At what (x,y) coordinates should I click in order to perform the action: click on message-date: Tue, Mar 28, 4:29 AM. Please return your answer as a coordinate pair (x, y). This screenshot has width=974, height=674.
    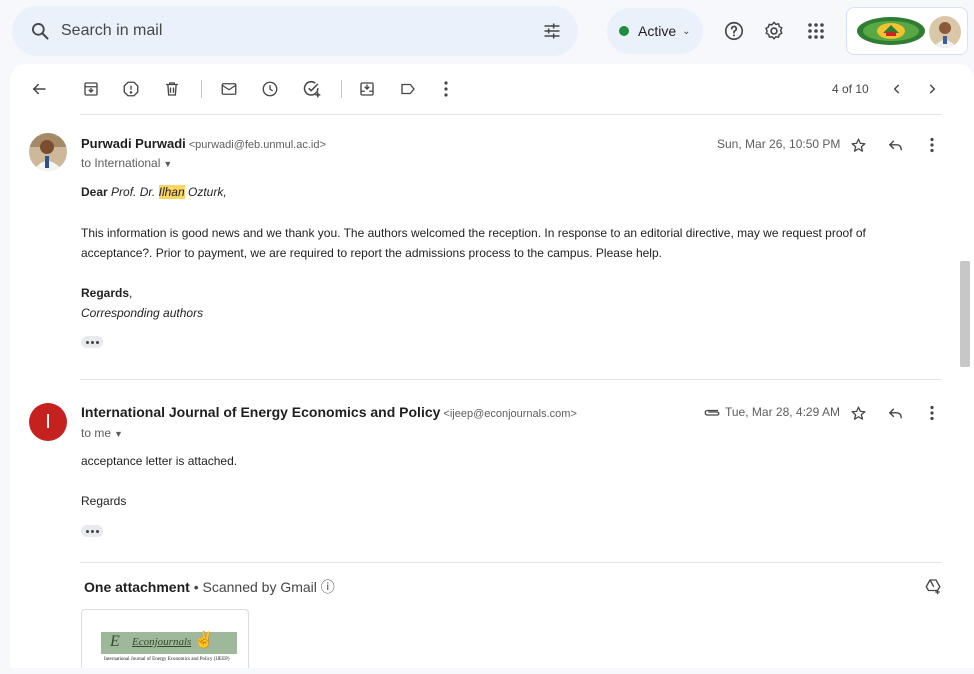
    Looking at the image, I should click on (782, 412).